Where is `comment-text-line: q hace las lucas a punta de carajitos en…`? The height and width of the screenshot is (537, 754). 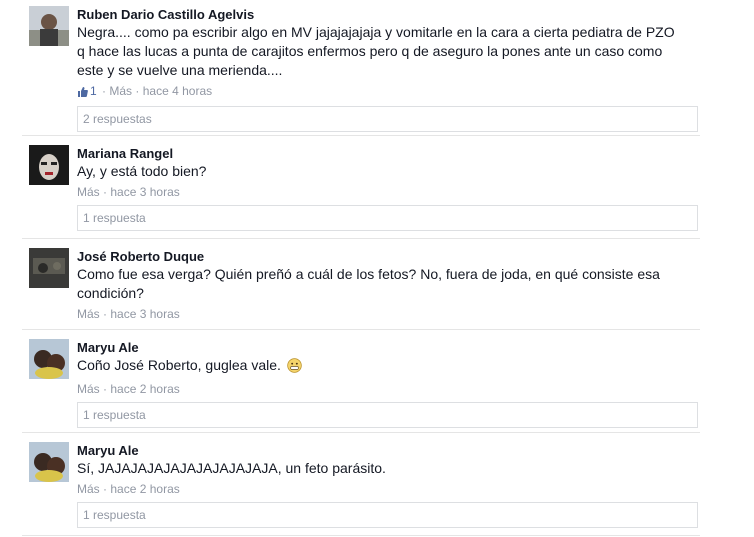 comment-text-line: q hace las lucas a punta de carajitos en… is located at coordinates (370, 51).